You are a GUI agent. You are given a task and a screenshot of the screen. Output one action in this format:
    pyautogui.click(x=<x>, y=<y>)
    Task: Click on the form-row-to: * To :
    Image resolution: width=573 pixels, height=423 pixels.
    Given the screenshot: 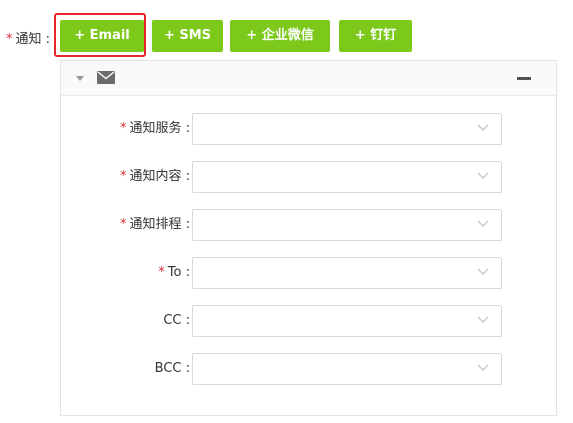 What is the action you would take?
    pyautogui.click(x=308, y=273)
    